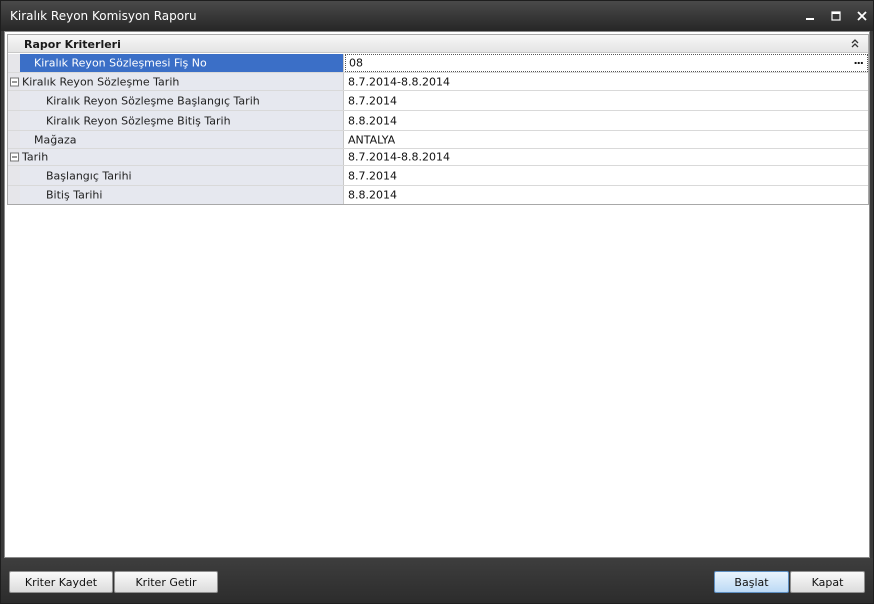 The image size is (874, 604). What do you see at coordinates (120, 63) in the screenshot?
I see `property-label: Kiralık Reyon Sözleşmesi Fiş No` at bounding box center [120, 63].